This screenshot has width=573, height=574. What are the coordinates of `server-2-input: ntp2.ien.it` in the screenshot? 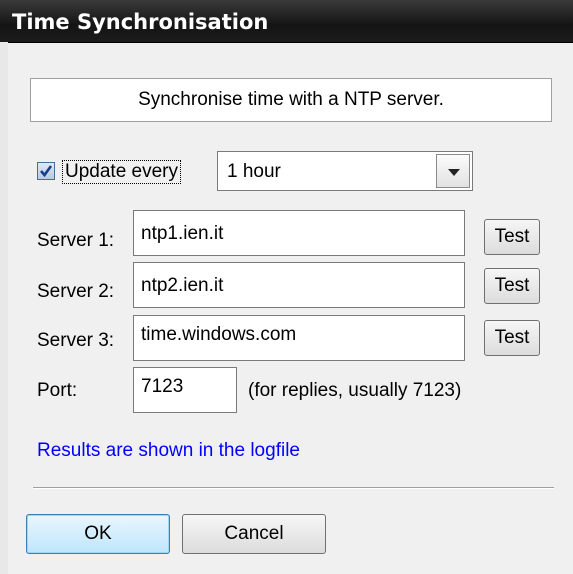 It's located at (299, 285).